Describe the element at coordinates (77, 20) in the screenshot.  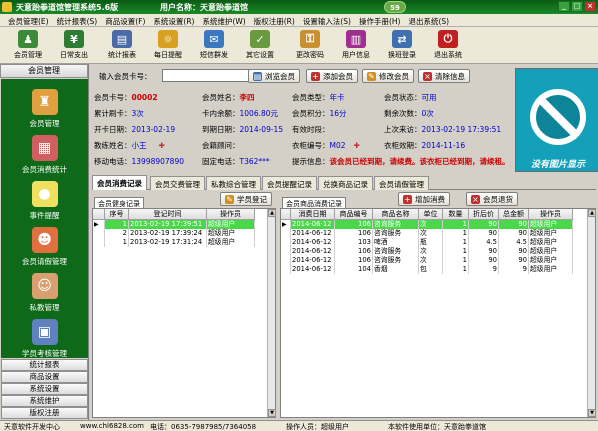
I see `menu-reports: 统计报表(S)` at that location.